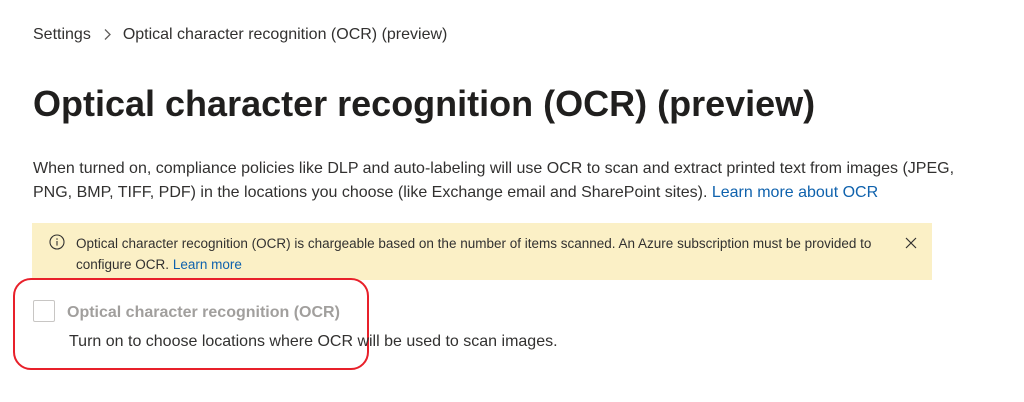 Image resolution: width=1024 pixels, height=402 pixels. Describe the element at coordinates (107, 34) in the screenshot. I see `chevron-right-icon` at that location.